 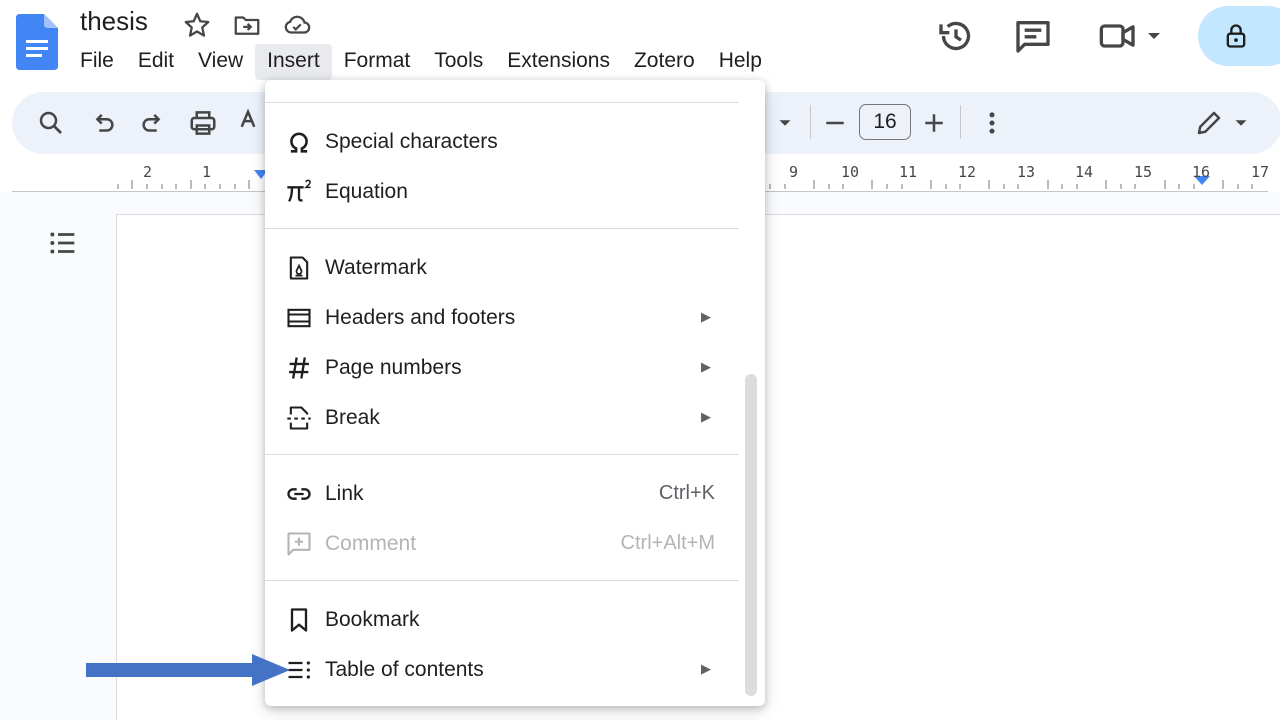 I want to click on move-folder-icon, so click(x=247, y=25).